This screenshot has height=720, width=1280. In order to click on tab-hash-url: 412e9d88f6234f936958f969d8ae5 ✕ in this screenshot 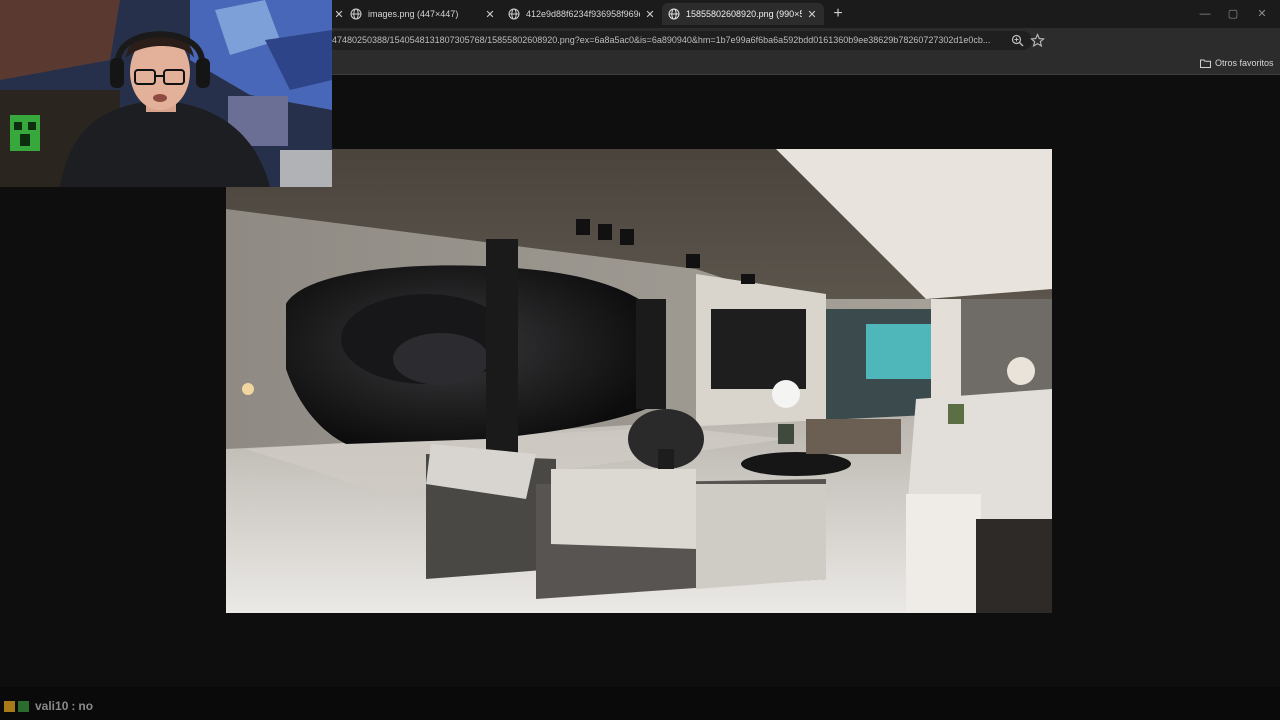, I will do `click(582, 14)`.